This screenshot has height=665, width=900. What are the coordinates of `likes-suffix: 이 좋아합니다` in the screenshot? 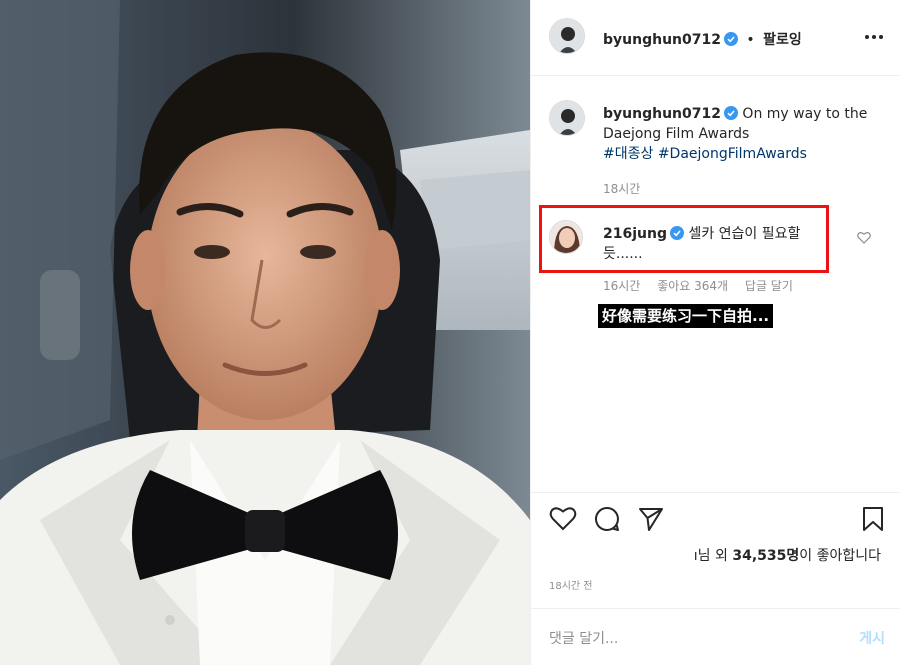 It's located at (840, 556).